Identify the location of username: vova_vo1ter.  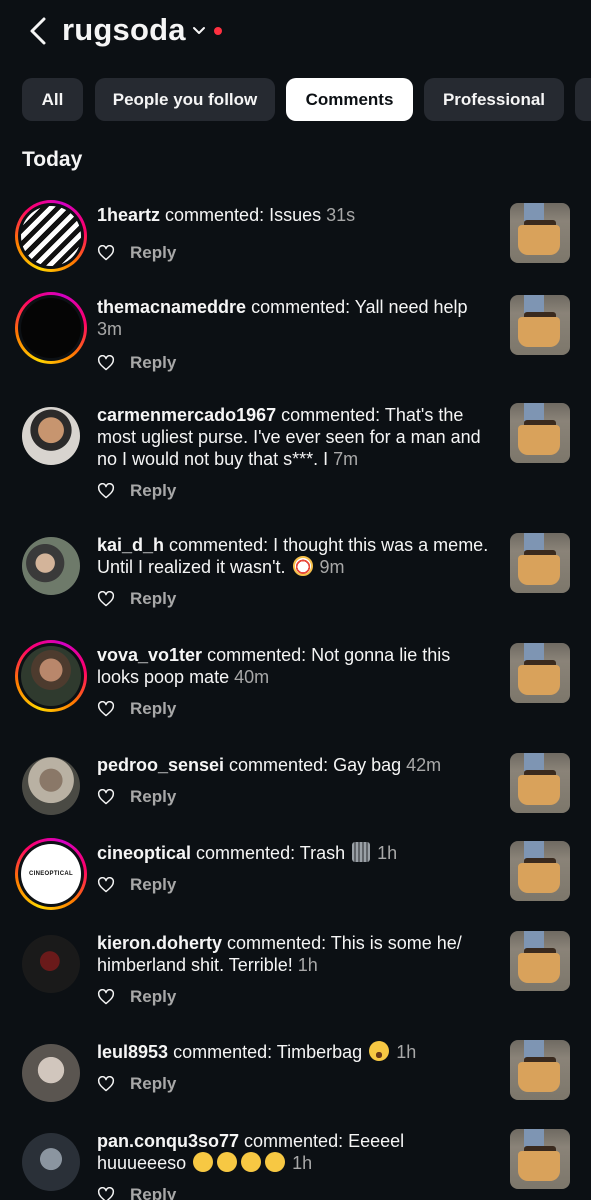
(149, 655).